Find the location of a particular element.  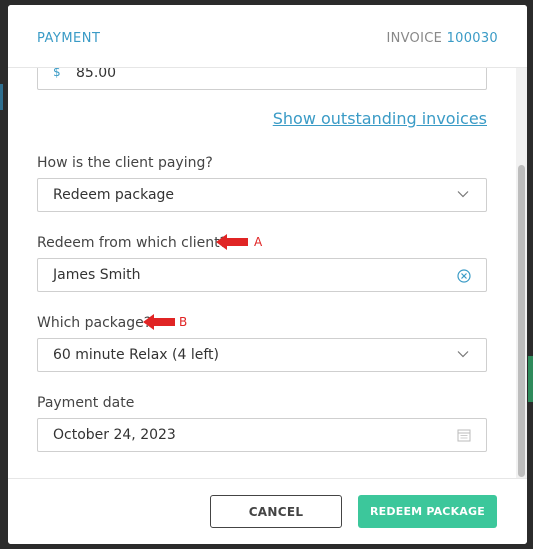

payment-date-input: October 24, 2023 is located at coordinates (262, 435).